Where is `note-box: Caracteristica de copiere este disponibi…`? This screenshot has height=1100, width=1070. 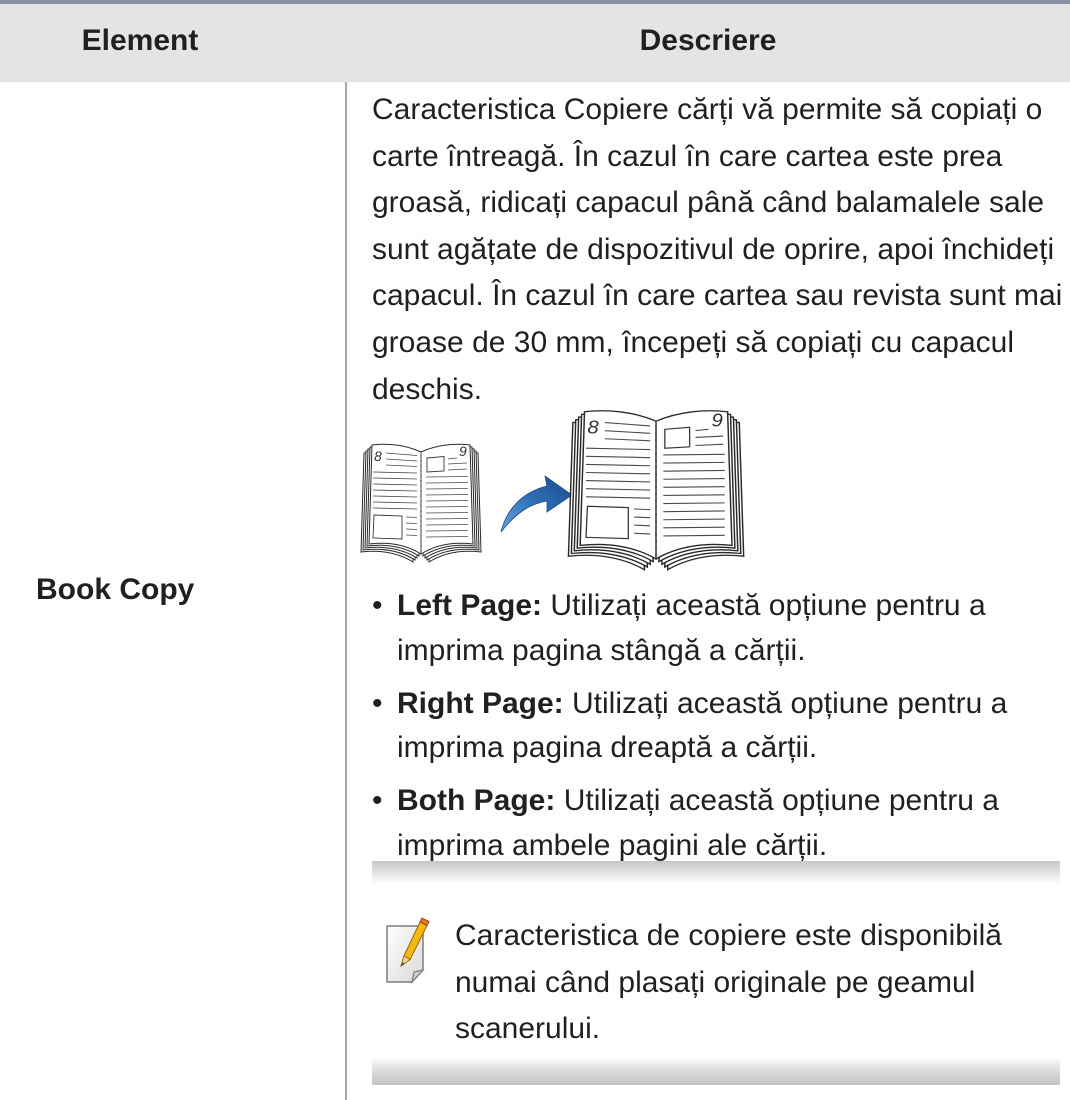
note-box: Caracteristica de copiere este disponibi… is located at coordinates (716, 973).